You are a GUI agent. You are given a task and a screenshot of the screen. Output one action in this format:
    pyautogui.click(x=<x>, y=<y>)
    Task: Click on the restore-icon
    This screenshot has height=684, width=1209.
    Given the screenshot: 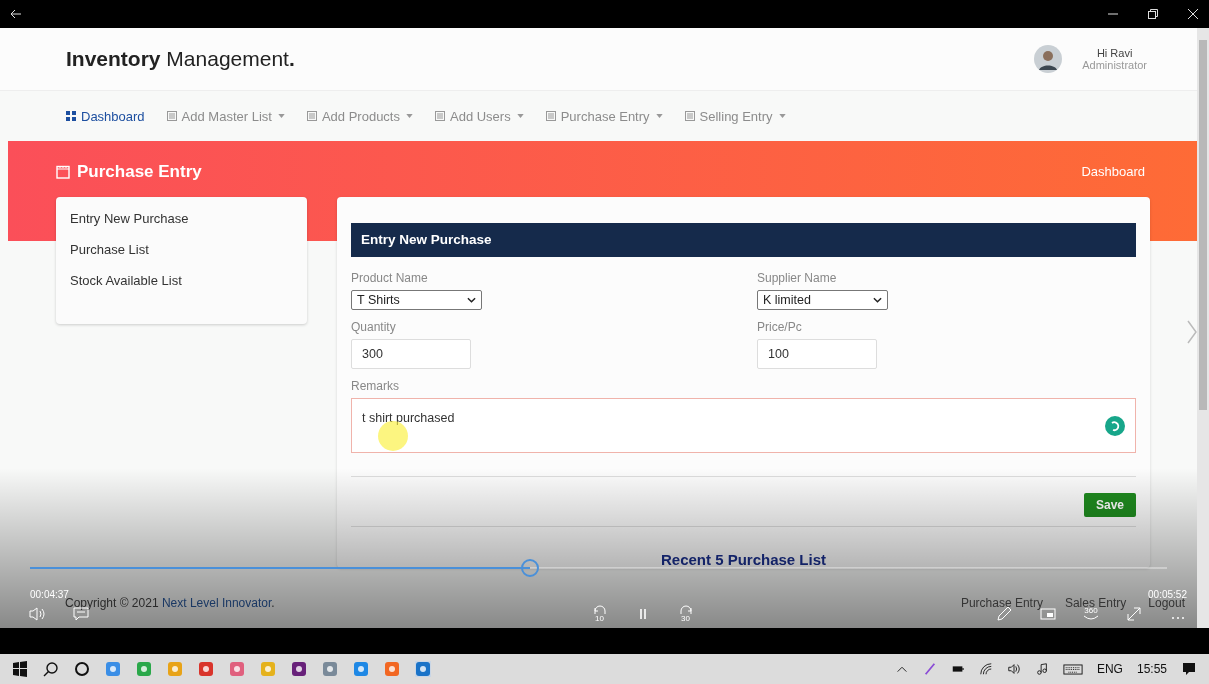 What is the action you would take?
    pyautogui.click(x=1153, y=14)
    